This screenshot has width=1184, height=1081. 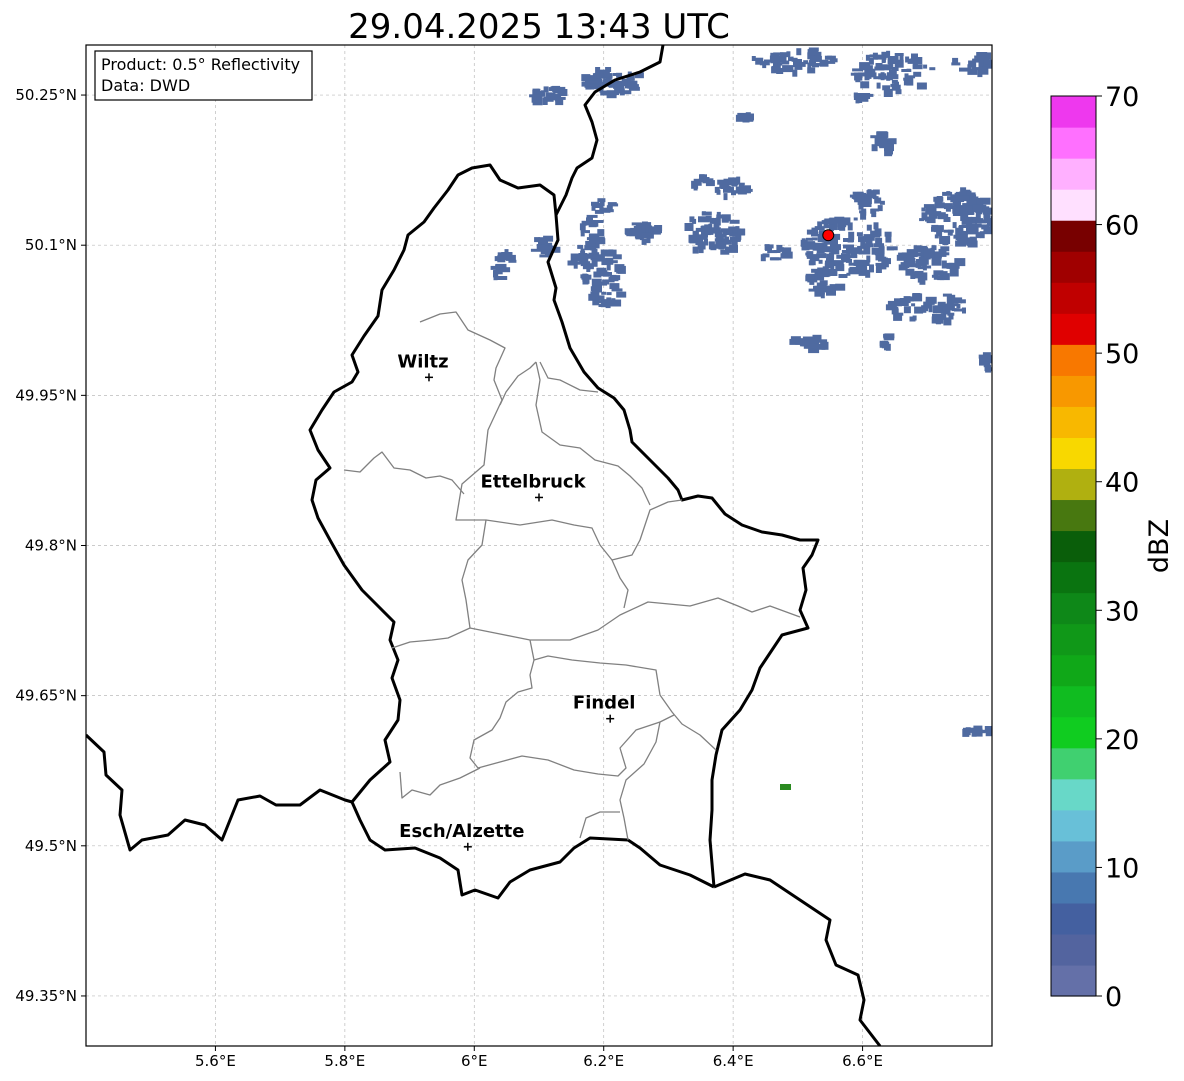 I want to click on radar-echo-cell-strong, so click(x=785, y=787).